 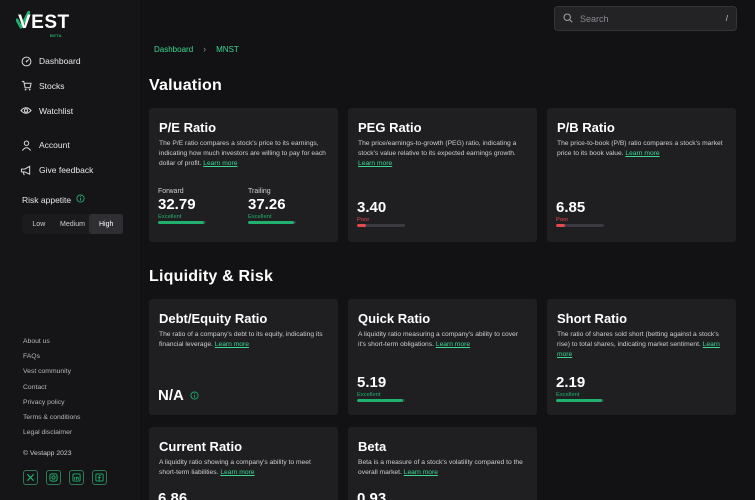 I want to click on search-bar: /, so click(x=645, y=18).